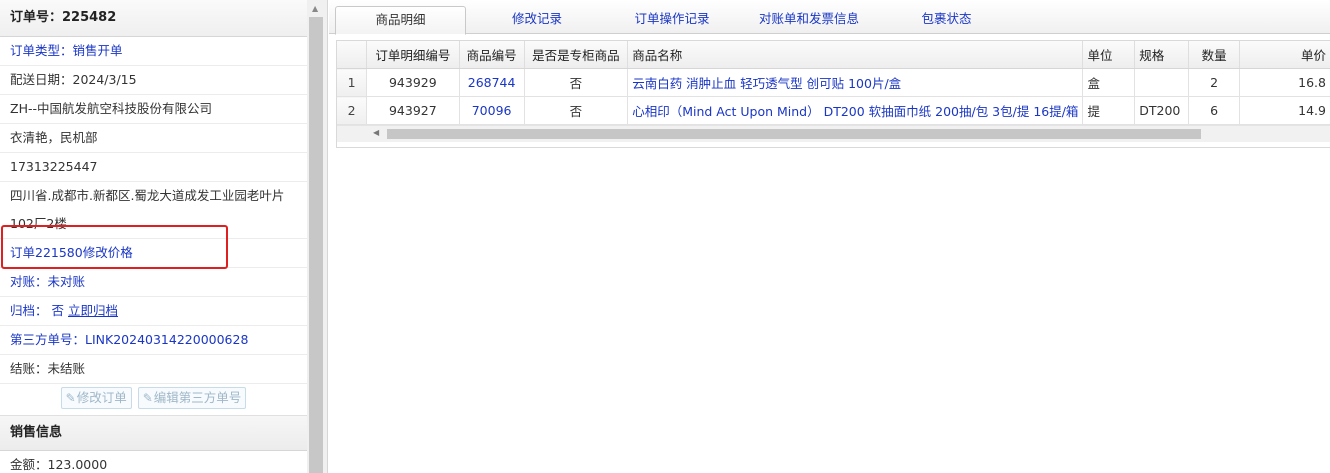 This screenshot has width=1330, height=473. What do you see at coordinates (153, 18) in the screenshot?
I see `order-number-title: 订单号：225482` at bounding box center [153, 18].